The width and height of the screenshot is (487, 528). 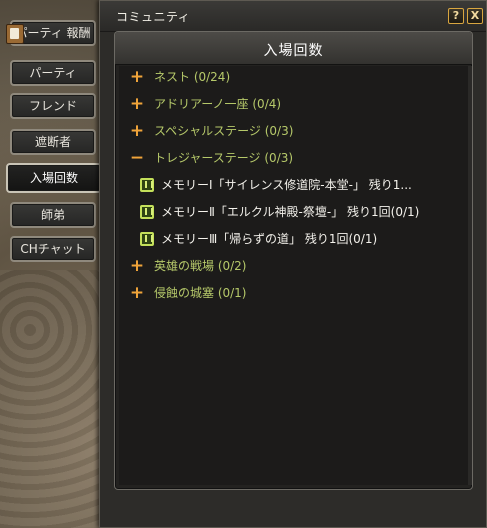 What do you see at coordinates (137, 158) in the screenshot?
I see `collapse-icon: −` at bounding box center [137, 158].